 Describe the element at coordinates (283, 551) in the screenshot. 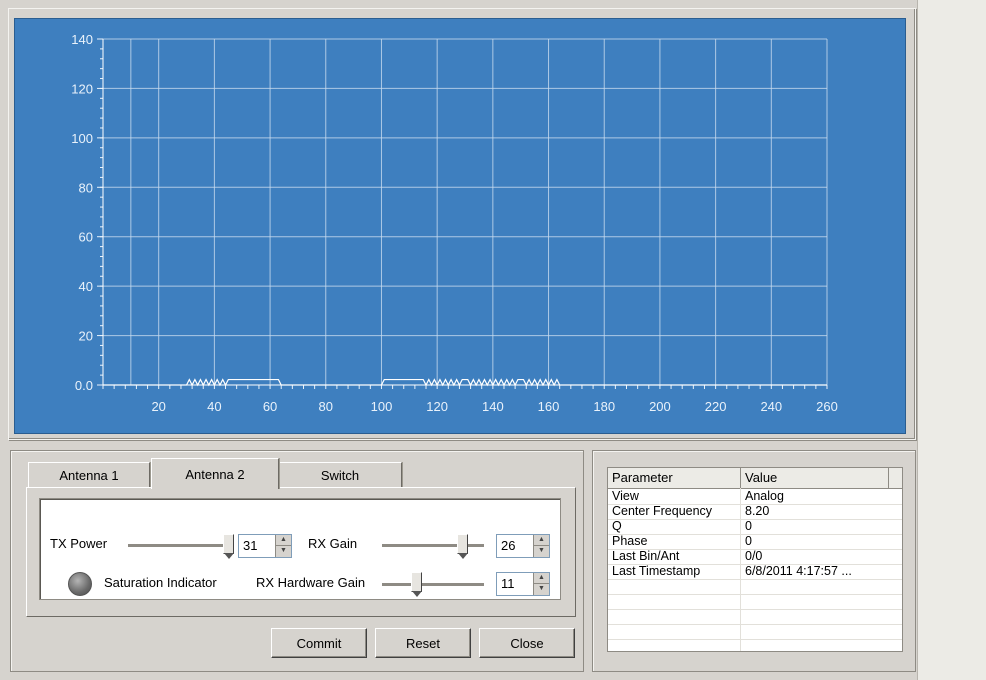

I see `tx-power-down-icon: ▼` at that location.